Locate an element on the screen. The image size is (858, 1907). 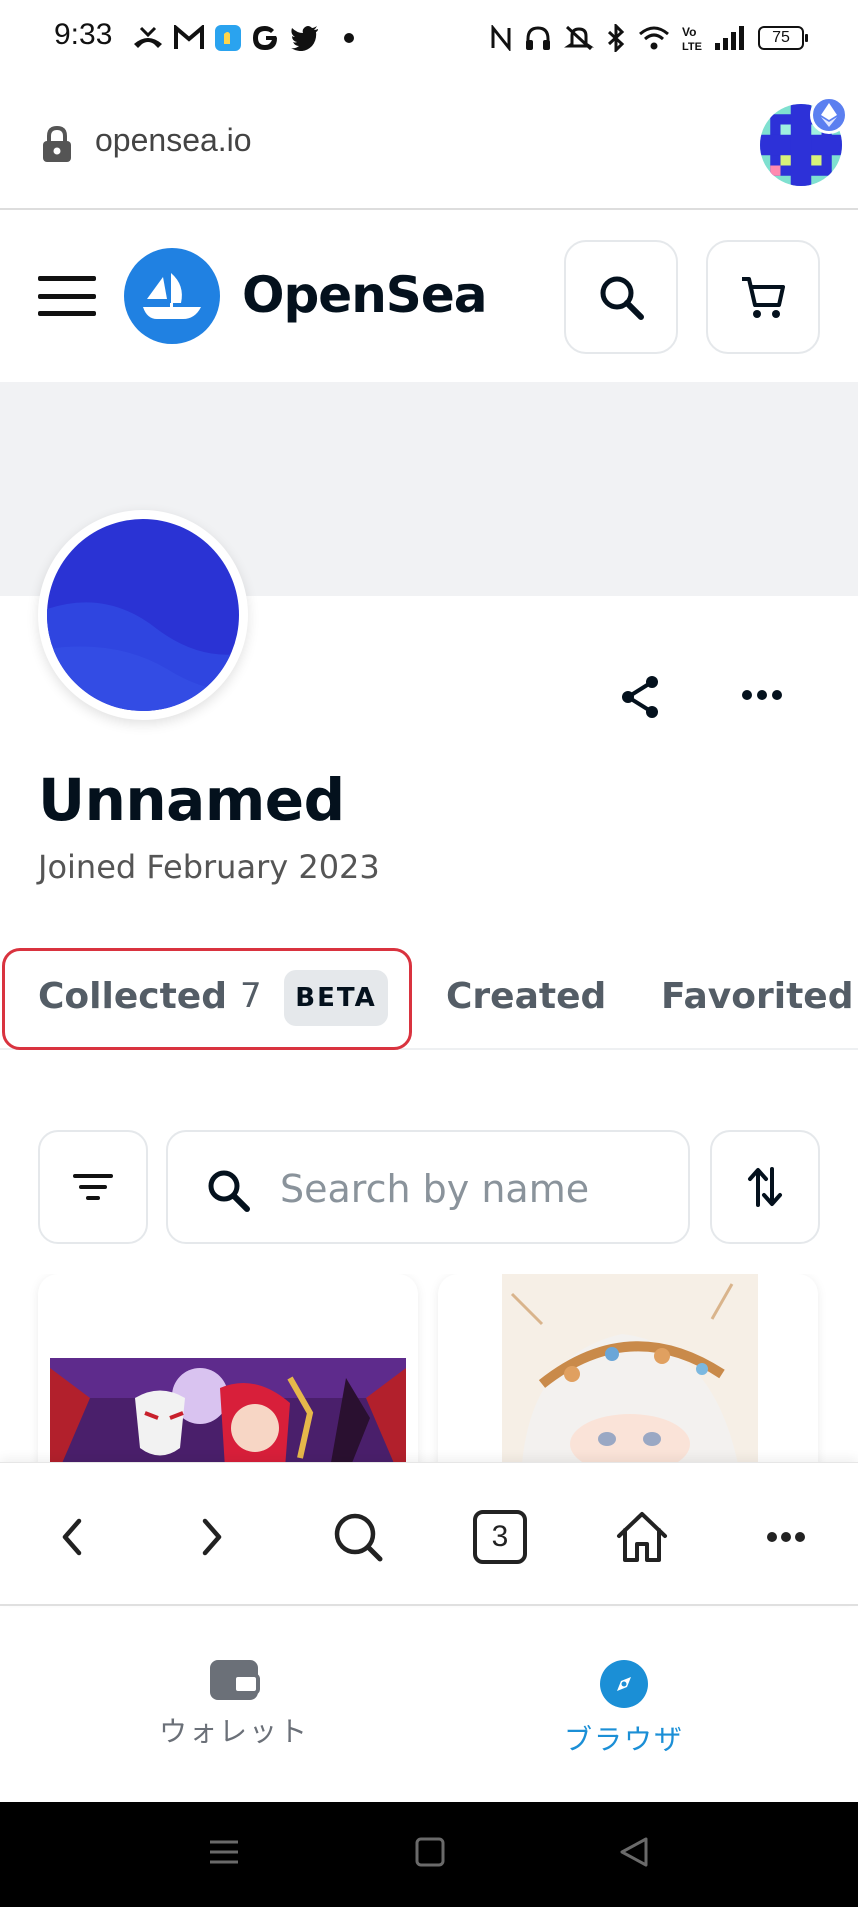
mute-icon is located at coordinates (579, 38).